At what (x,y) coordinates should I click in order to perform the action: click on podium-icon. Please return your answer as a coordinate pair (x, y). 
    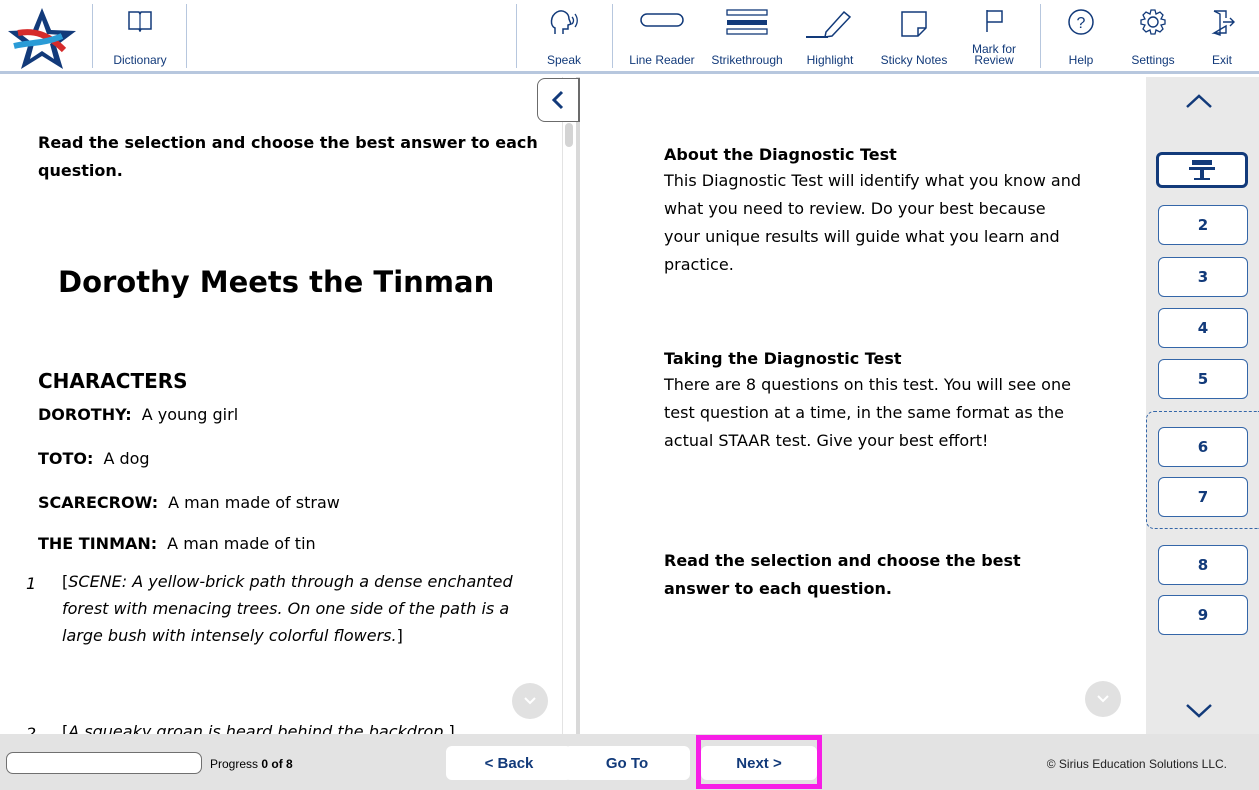
    Looking at the image, I should click on (1202, 170).